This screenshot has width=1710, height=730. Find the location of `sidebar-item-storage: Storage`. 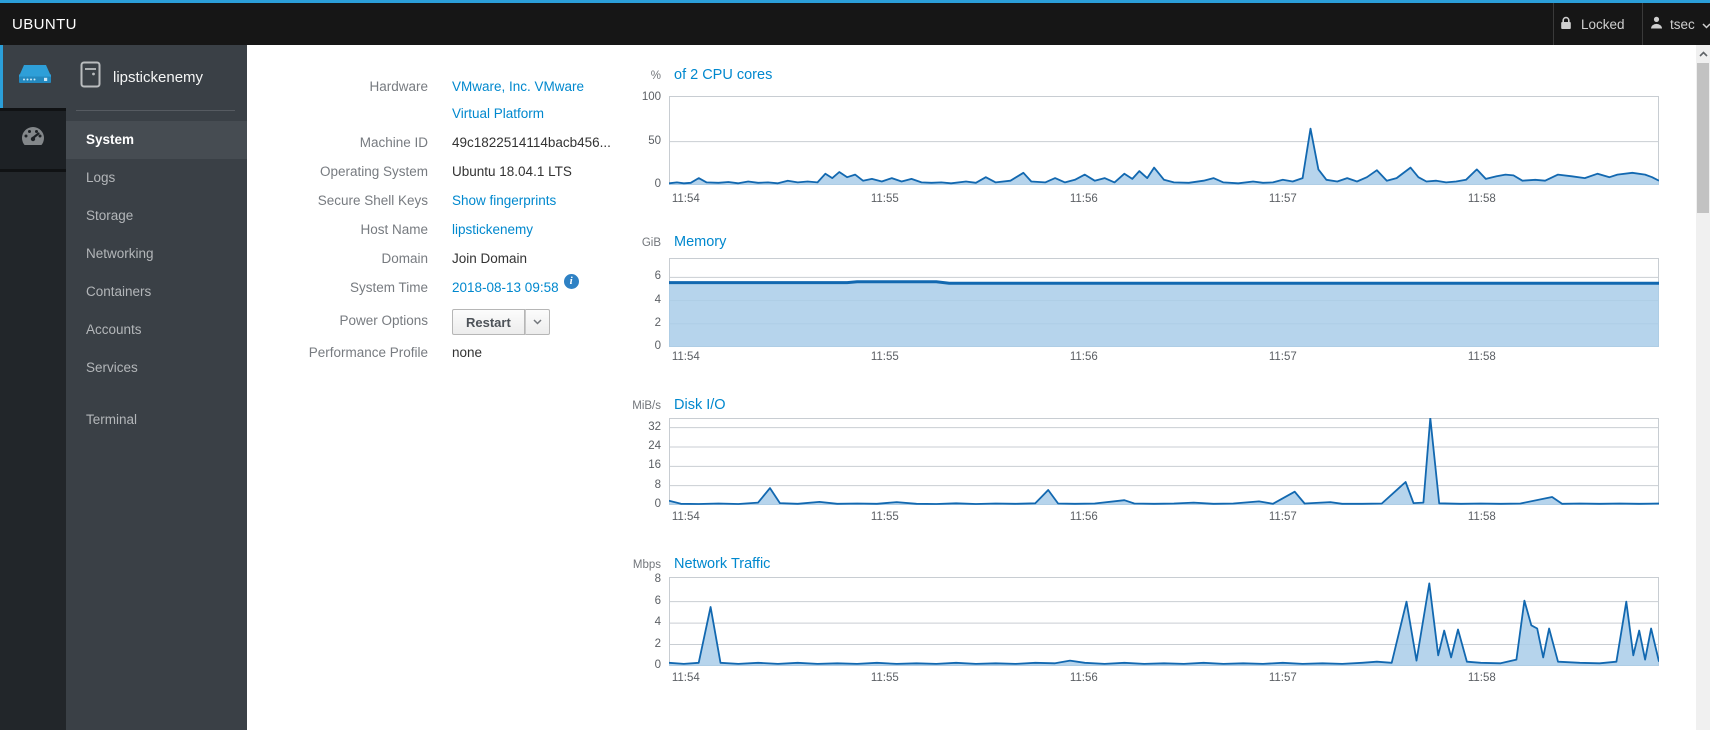

sidebar-item-storage: Storage is located at coordinates (156, 216).